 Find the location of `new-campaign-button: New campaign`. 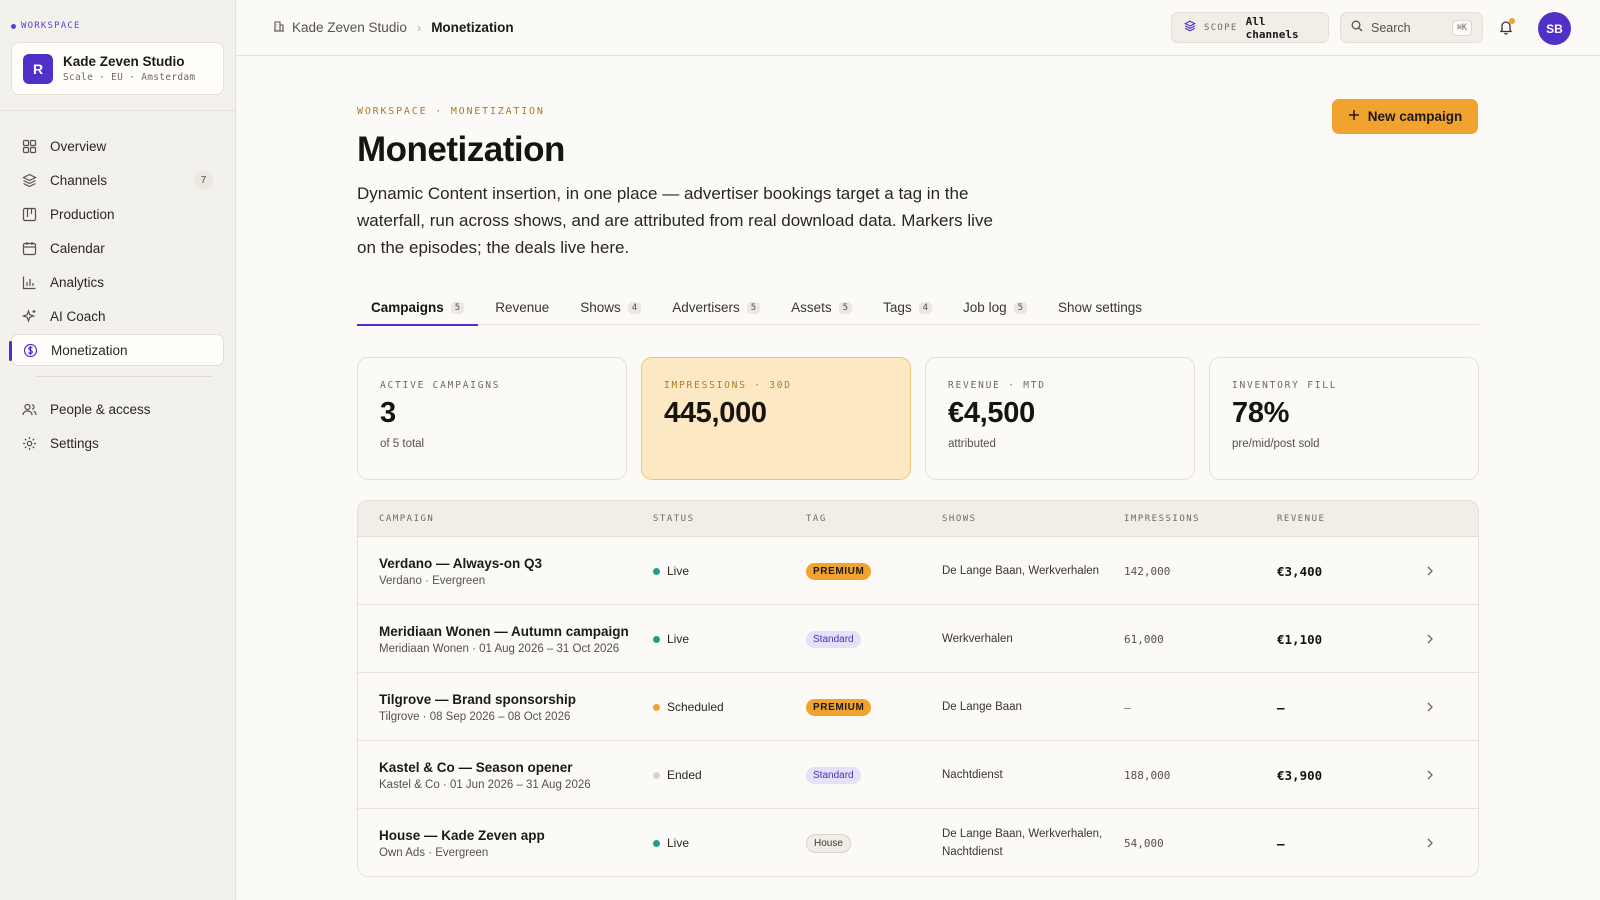

new-campaign-button: New campaign is located at coordinates (1405, 116).